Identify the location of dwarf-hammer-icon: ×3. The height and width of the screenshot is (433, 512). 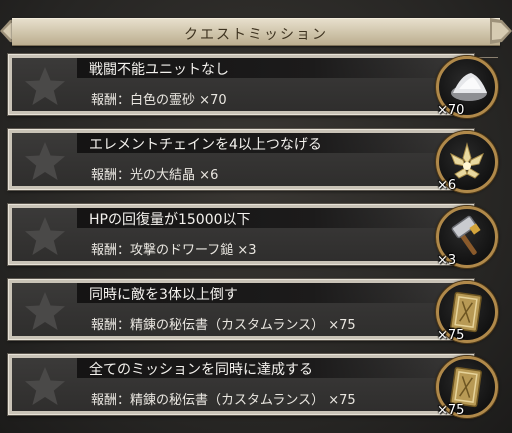
(467, 237).